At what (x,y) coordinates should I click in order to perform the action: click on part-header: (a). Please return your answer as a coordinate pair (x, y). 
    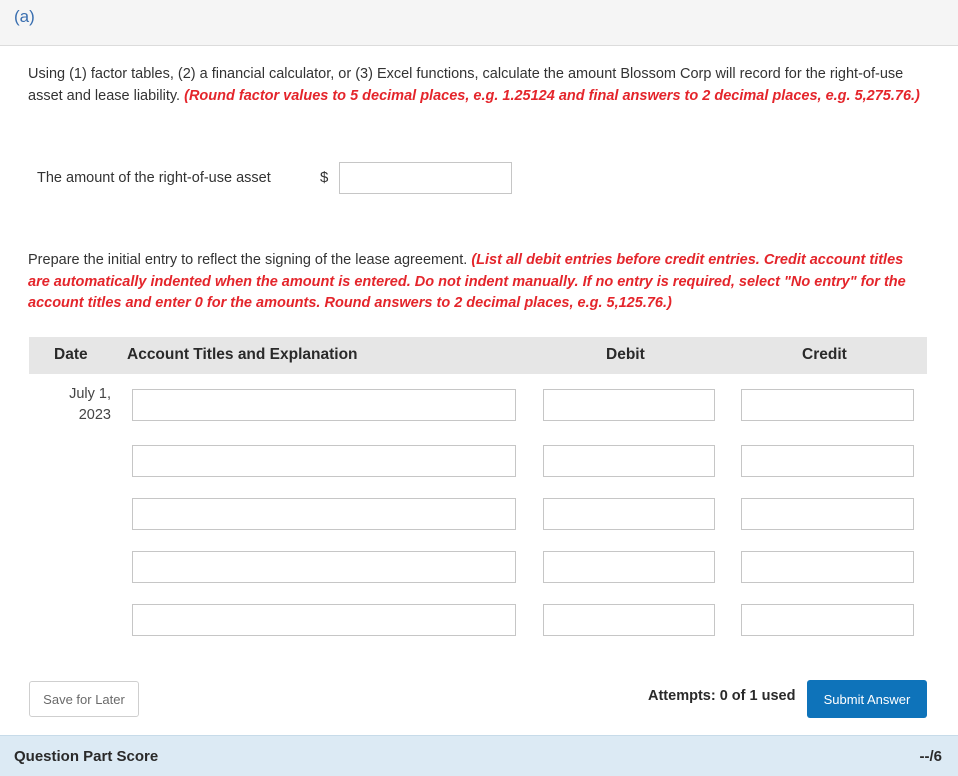
    Looking at the image, I should click on (479, 23).